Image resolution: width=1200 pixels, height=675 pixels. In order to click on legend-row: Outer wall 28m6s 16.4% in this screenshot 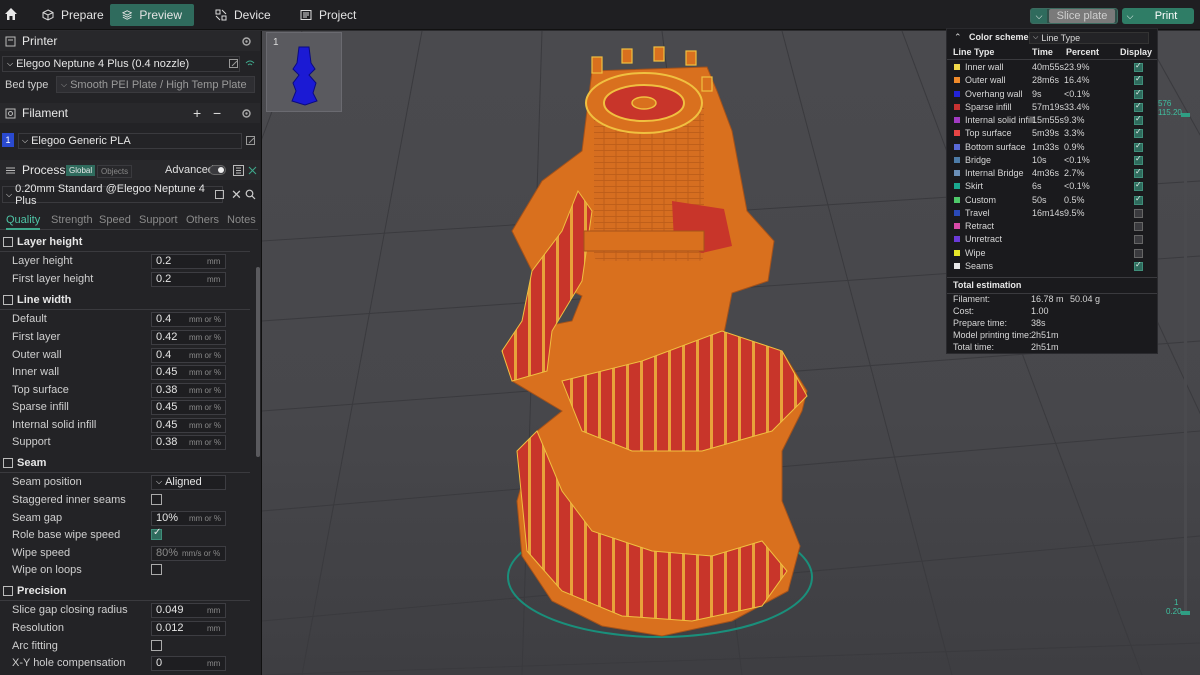, I will do `click(1052, 80)`.